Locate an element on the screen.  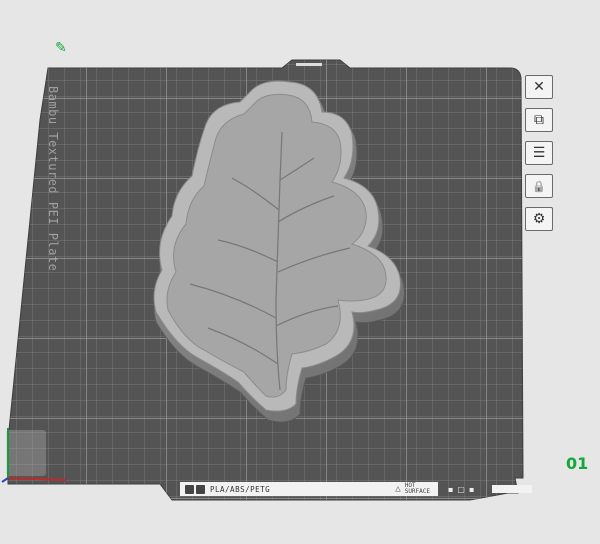
y-axis is located at coordinates (5, 480).